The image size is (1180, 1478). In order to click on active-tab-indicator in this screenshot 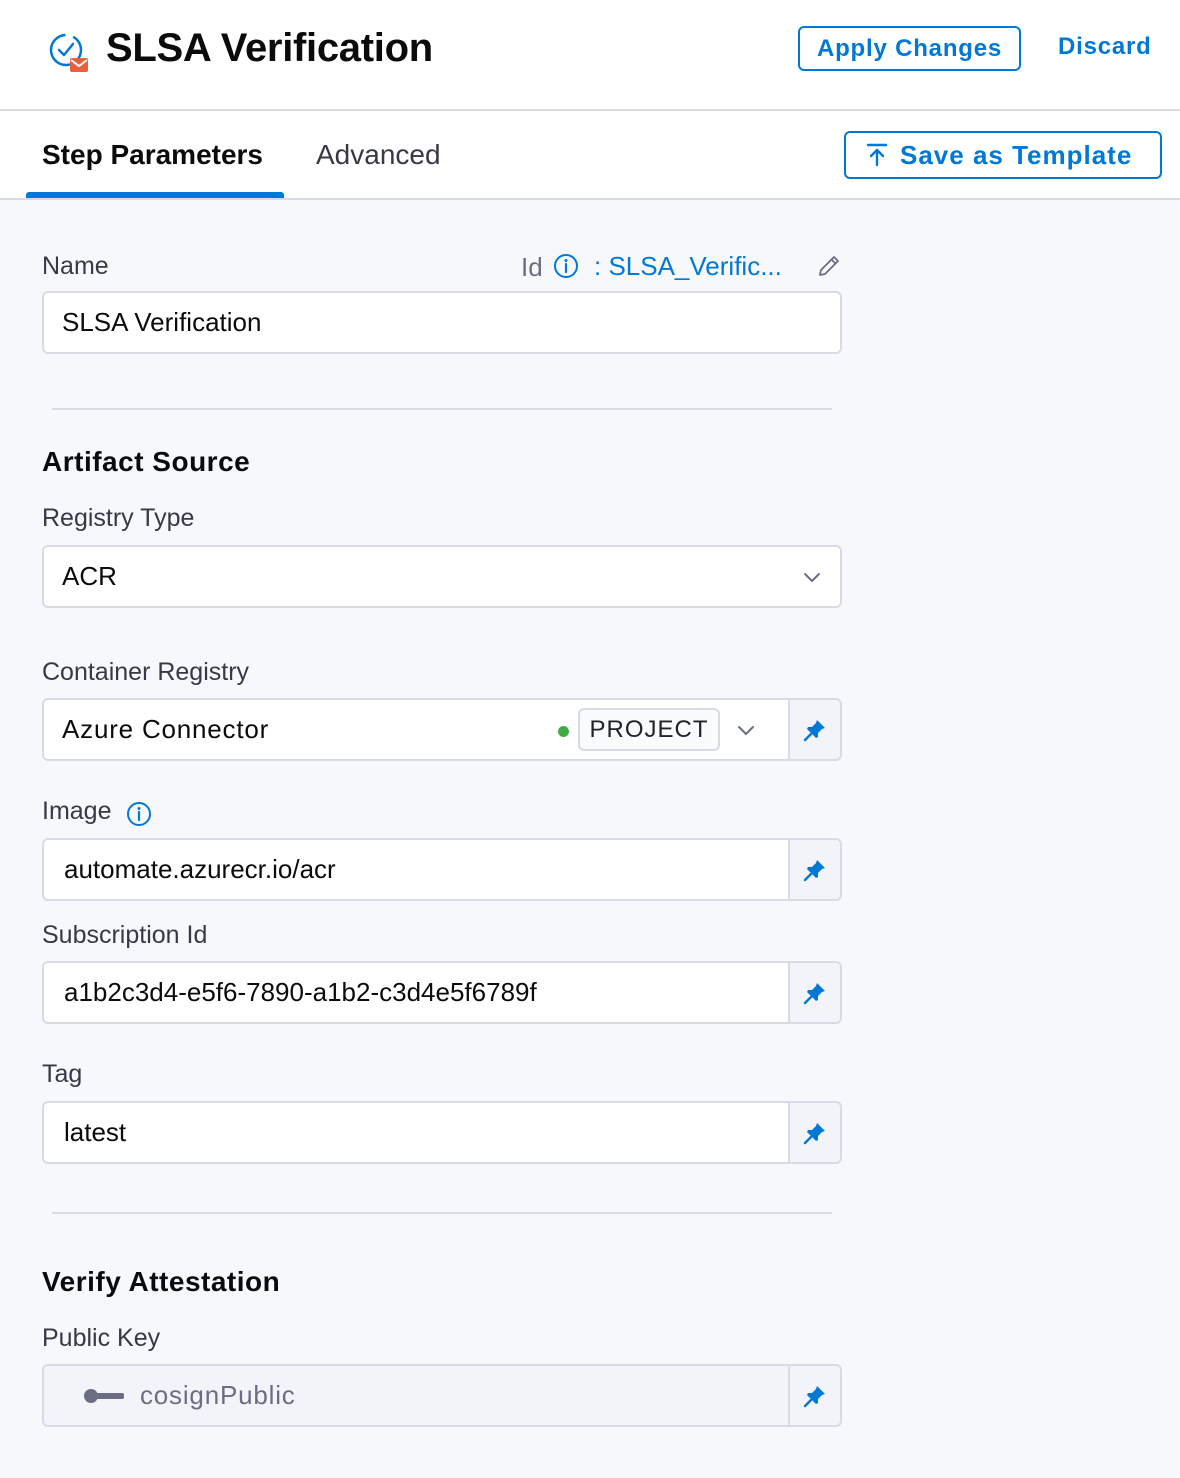, I will do `click(155, 195)`.